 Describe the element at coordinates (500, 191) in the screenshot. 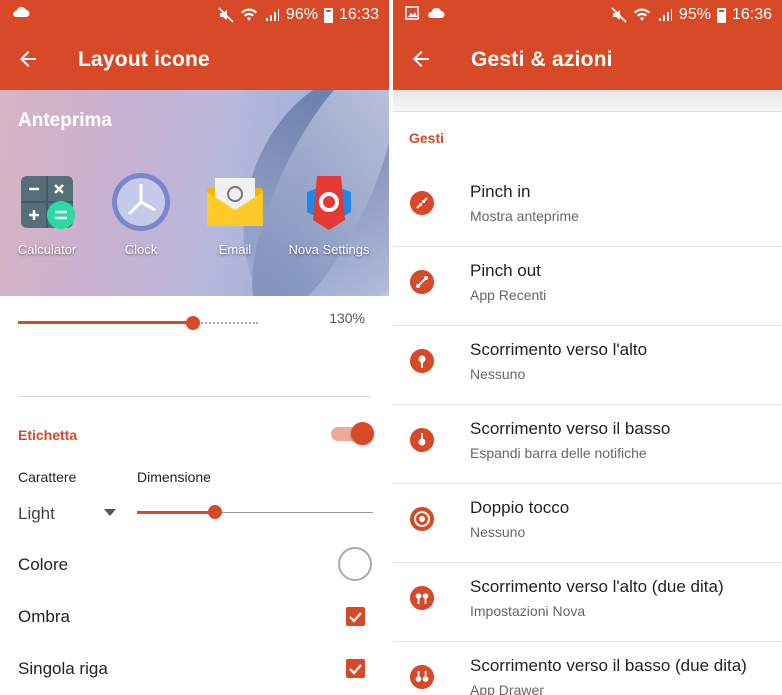

I see `gesture-title: Pinch in` at that location.